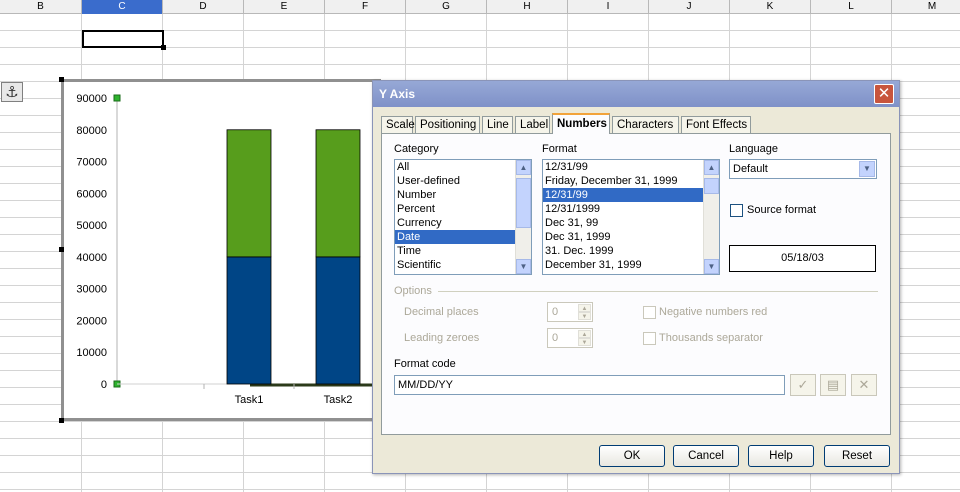 The image size is (960, 492). What do you see at coordinates (91, 321) in the screenshot?
I see `y-tick-label: 20000` at bounding box center [91, 321].